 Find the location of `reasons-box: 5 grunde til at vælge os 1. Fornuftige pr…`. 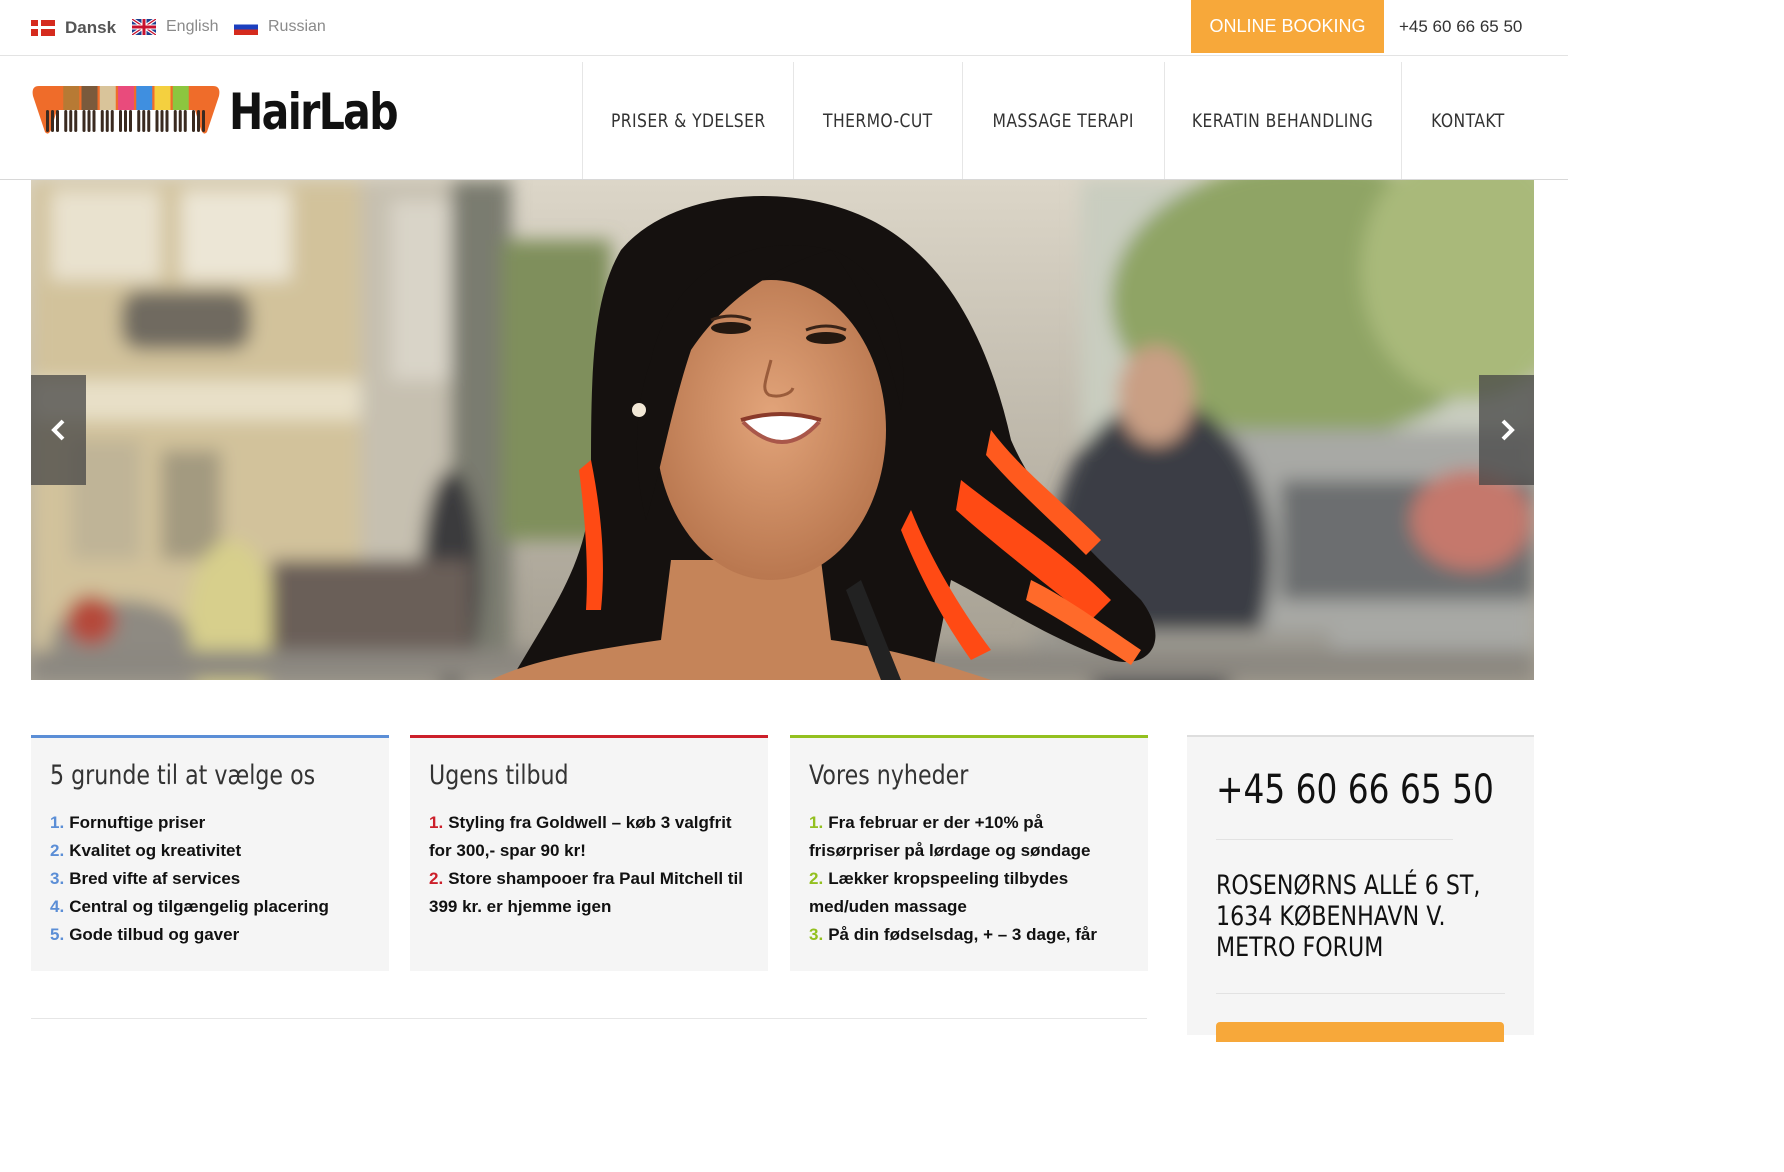

reasons-box: 5 grunde til at vælge os 1. Fornuftige pr… is located at coordinates (210, 853).